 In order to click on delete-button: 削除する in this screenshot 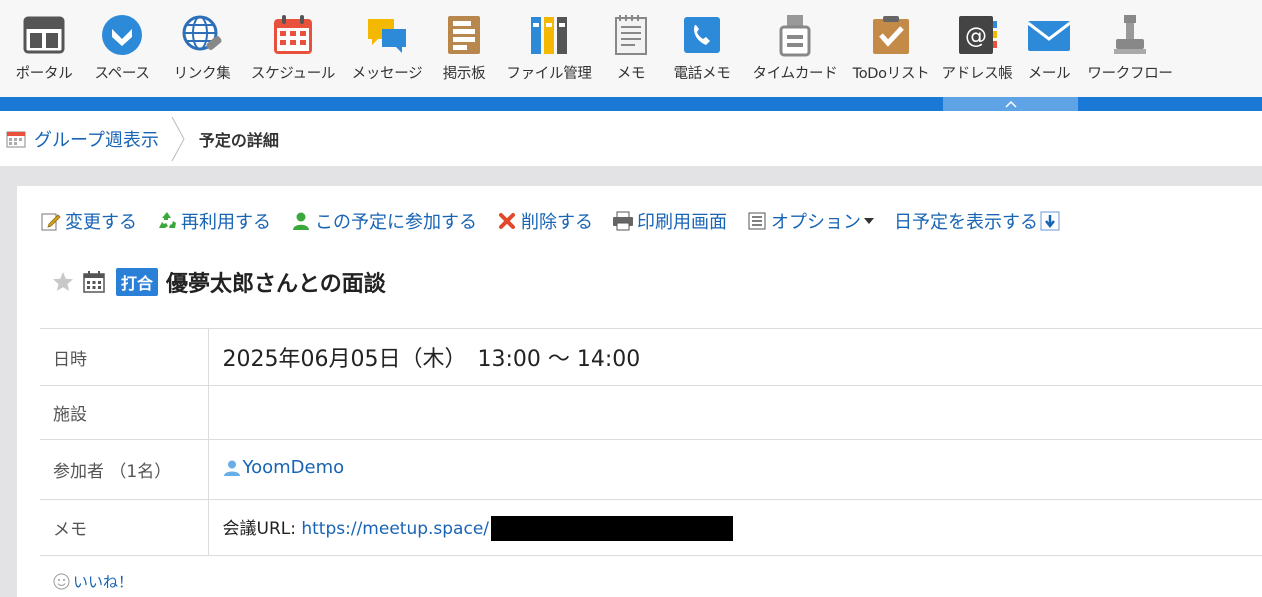, I will do `click(544, 221)`.